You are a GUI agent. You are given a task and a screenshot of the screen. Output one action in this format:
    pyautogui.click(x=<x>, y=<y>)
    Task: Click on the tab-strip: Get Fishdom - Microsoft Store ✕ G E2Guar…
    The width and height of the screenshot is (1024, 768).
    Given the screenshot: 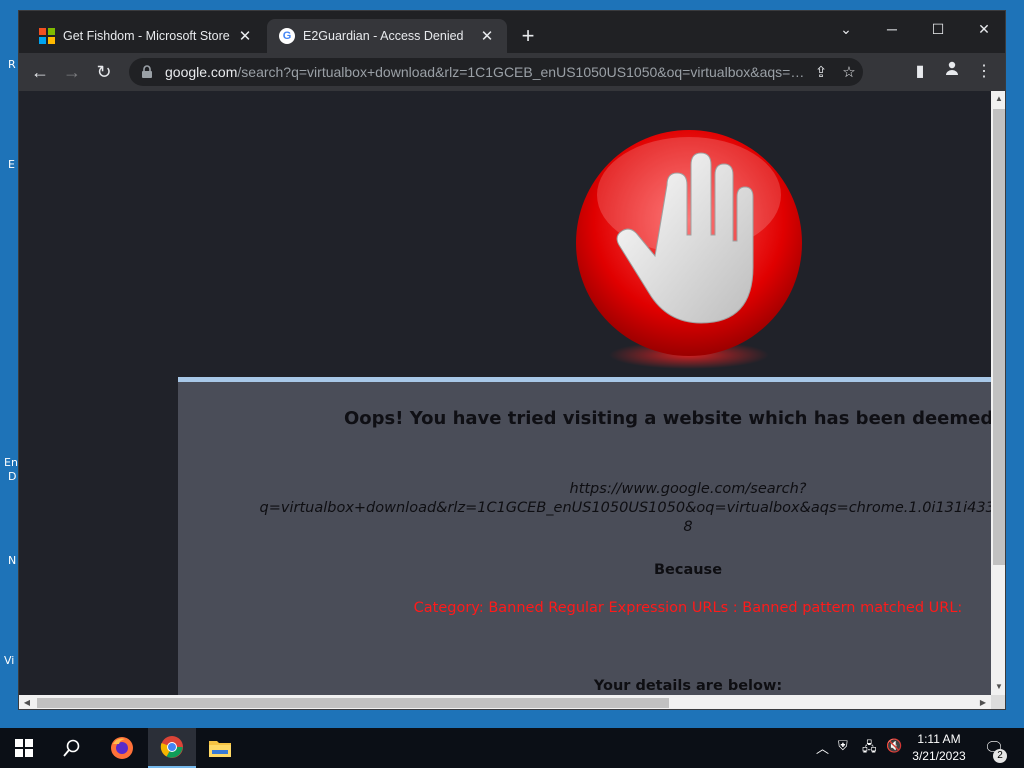 What is the action you would take?
    pyautogui.click(x=512, y=32)
    